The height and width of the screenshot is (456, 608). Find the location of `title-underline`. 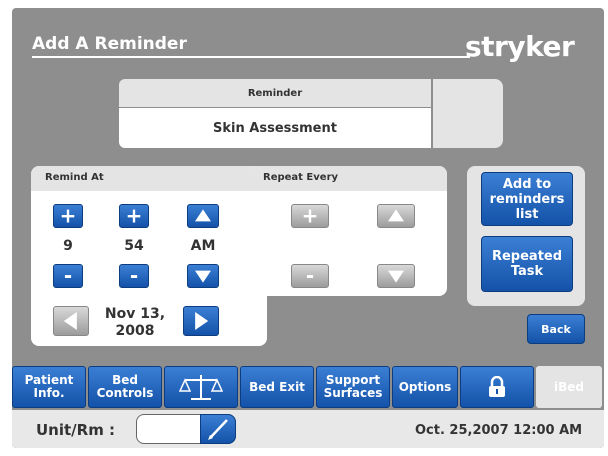

title-underline is located at coordinates (251, 57).